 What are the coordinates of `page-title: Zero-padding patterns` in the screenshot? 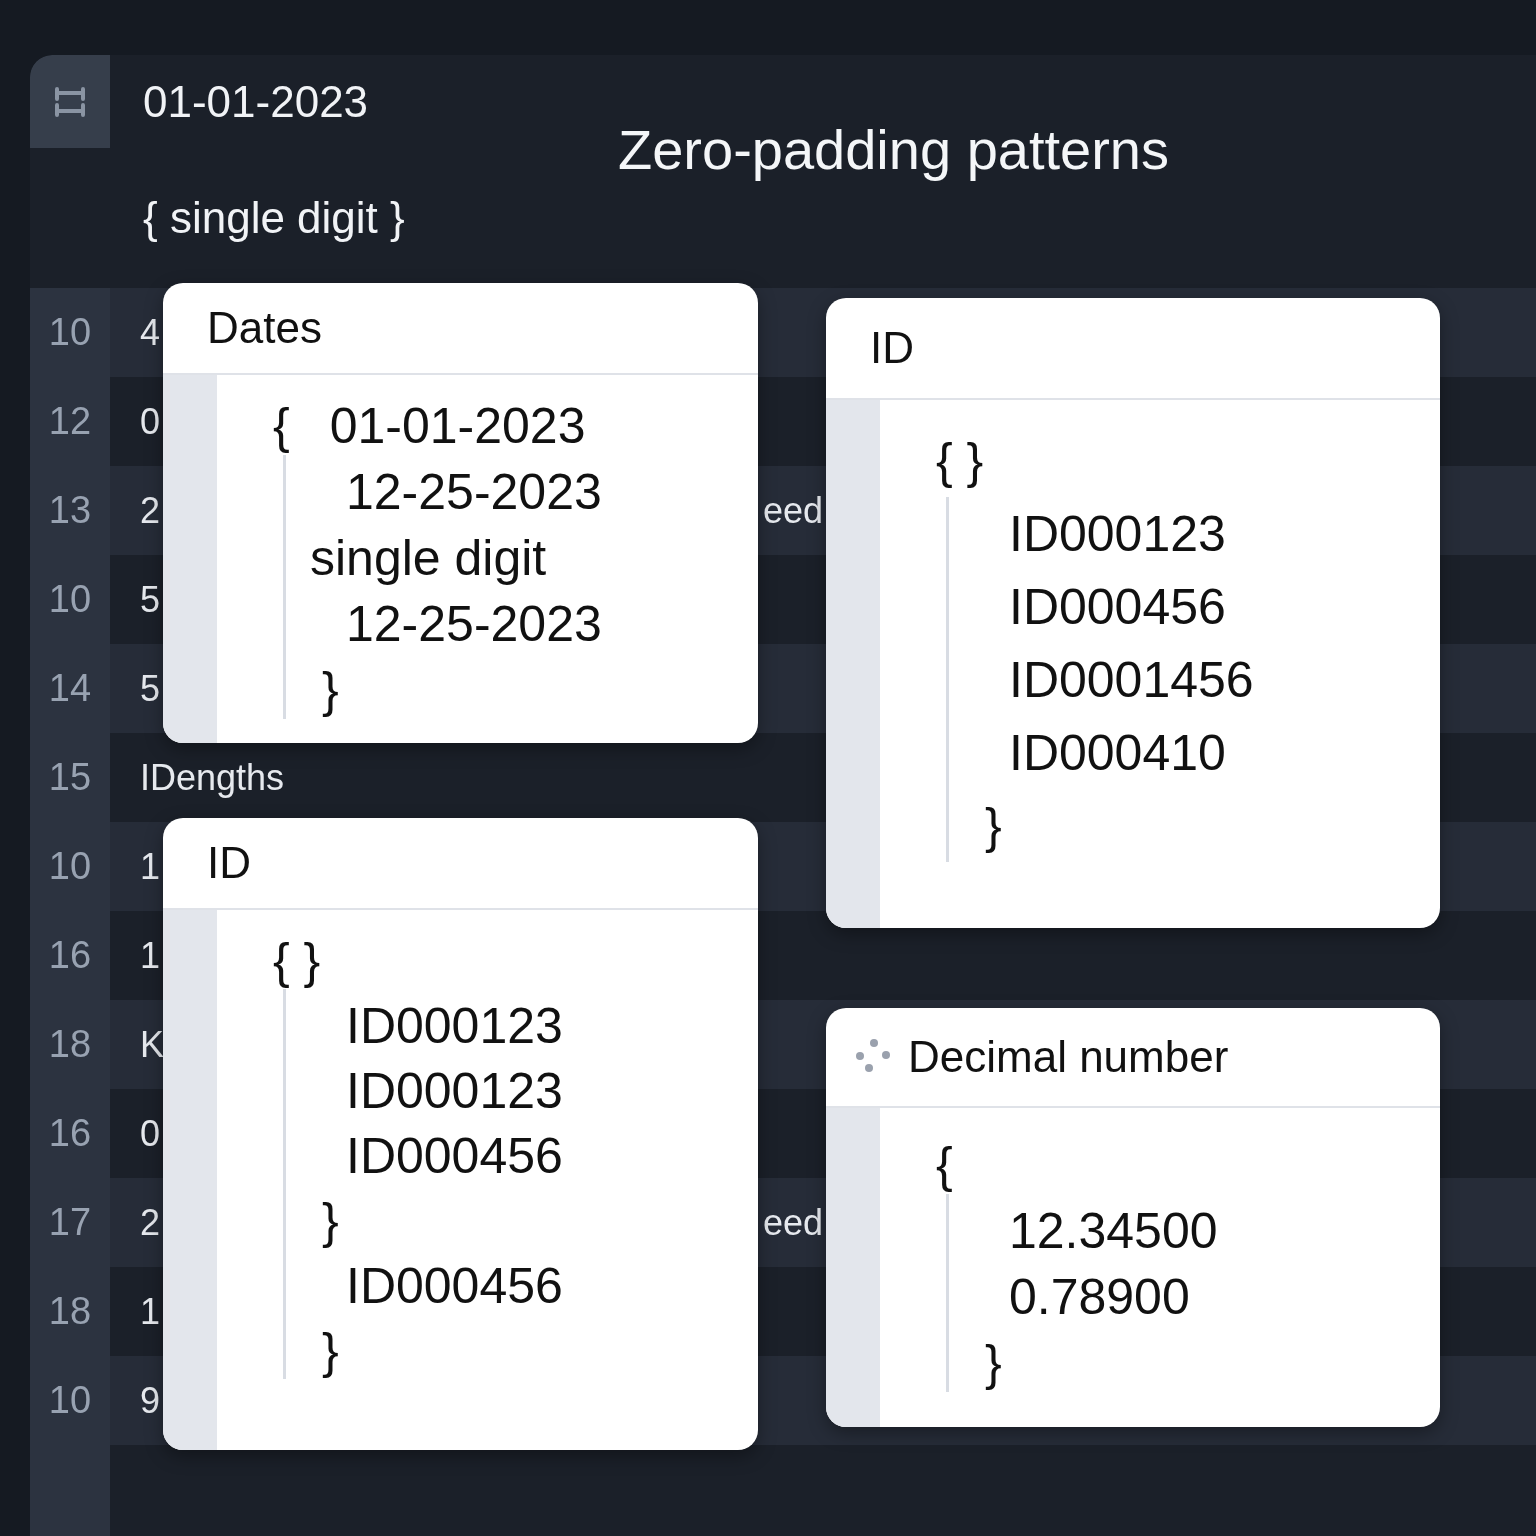 It's located at (893, 150).